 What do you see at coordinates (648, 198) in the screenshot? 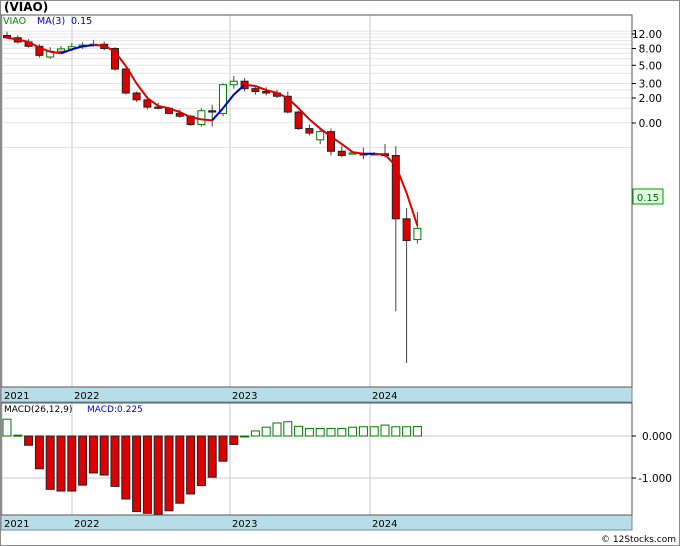
I see `last-price-value: 0.15` at bounding box center [648, 198].